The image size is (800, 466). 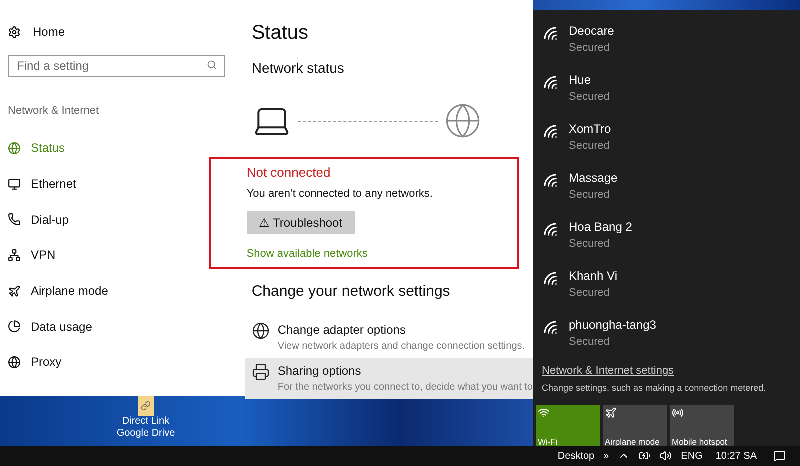 I want to click on troubleshoot-button: ⚠ Troubleshoot, so click(x=300, y=222).